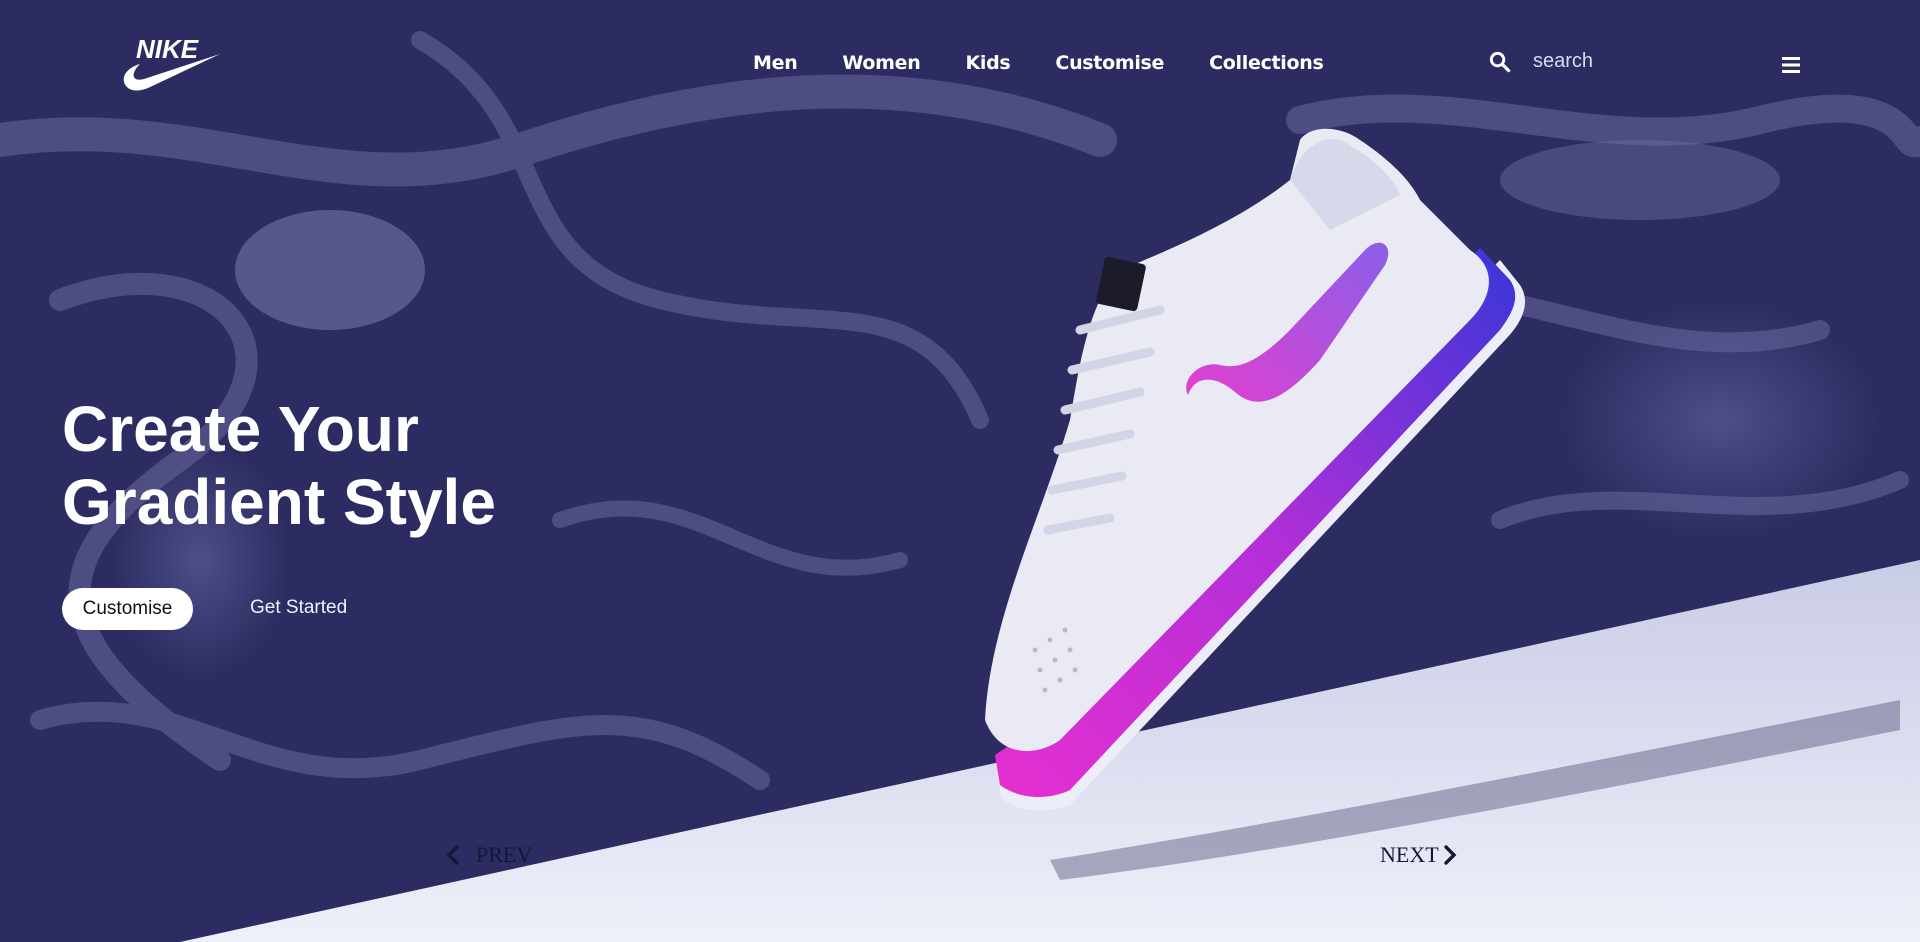 Image resolution: width=1920 pixels, height=942 pixels. I want to click on chevron-right-icon, so click(1450, 855).